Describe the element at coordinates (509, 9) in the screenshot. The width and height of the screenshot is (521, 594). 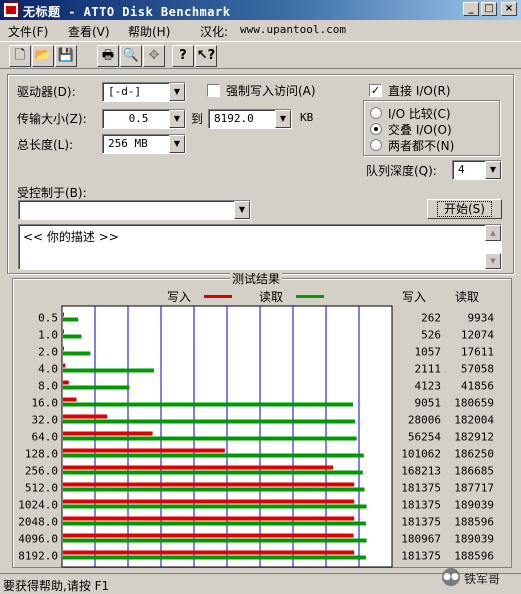
I see `close-button: ×` at that location.